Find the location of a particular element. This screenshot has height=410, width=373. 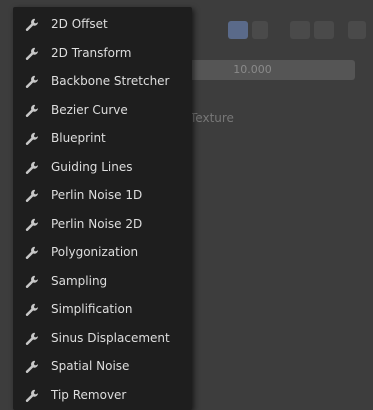

menu-item-label: Spatial Noise is located at coordinates (90, 366).